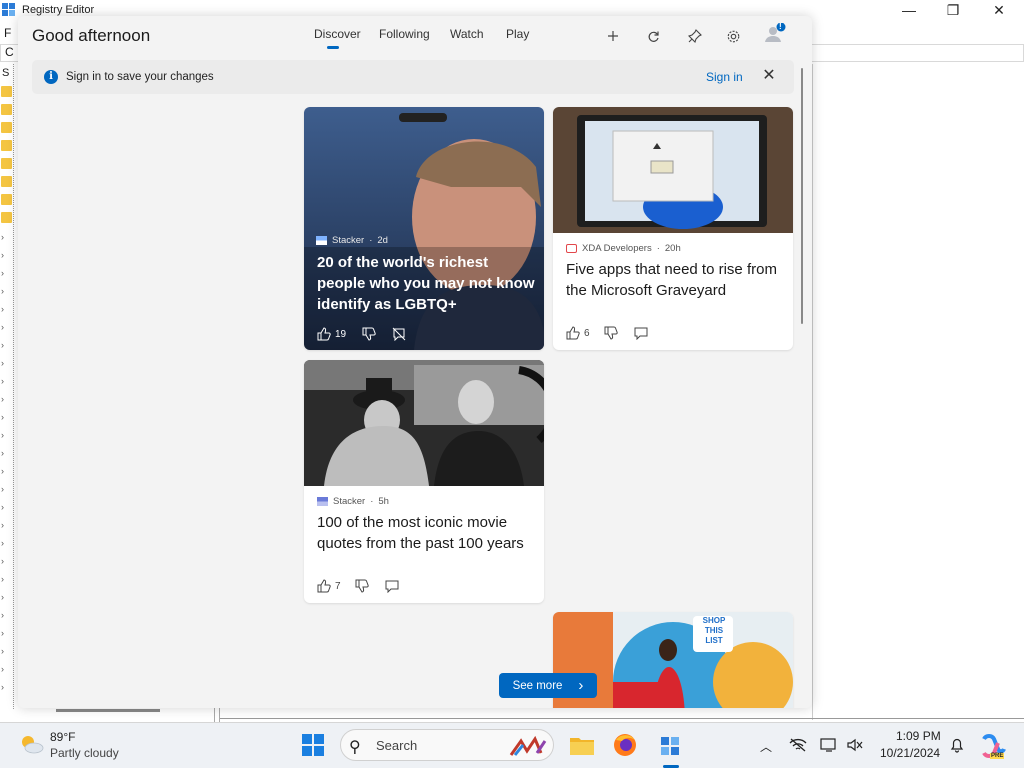 The height and width of the screenshot is (768, 1024). I want to click on tab-following: Following, so click(404, 34).